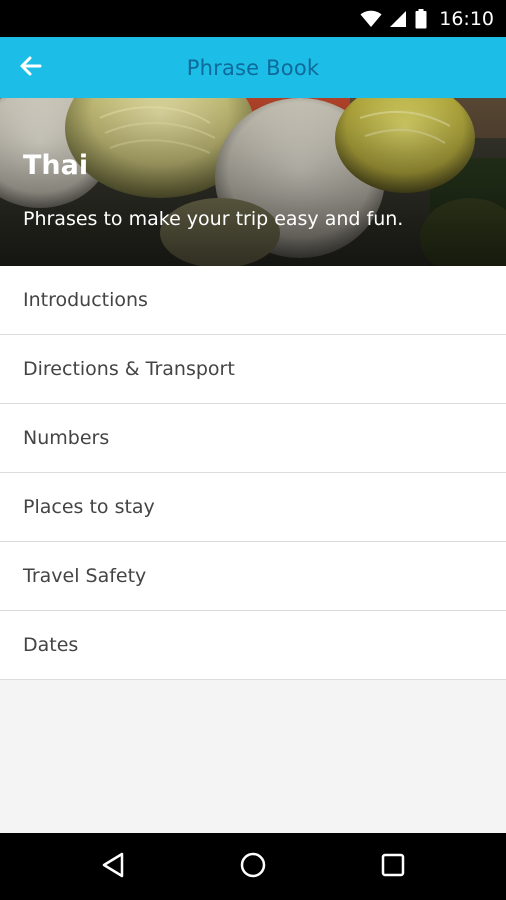  What do you see at coordinates (421, 18) in the screenshot?
I see `battery-icon` at bounding box center [421, 18].